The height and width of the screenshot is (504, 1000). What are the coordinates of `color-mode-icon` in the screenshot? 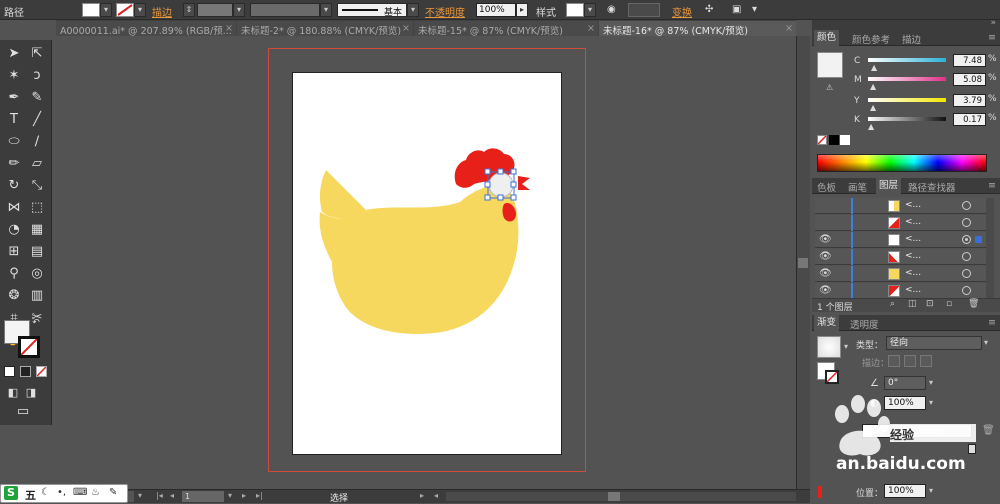 It's located at (9, 371).